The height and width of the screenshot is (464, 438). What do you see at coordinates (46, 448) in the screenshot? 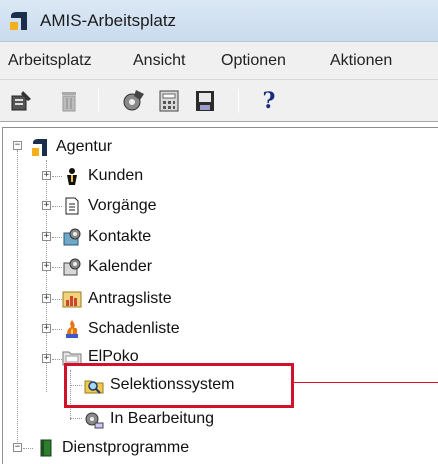
I see `book-icon` at bounding box center [46, 448].